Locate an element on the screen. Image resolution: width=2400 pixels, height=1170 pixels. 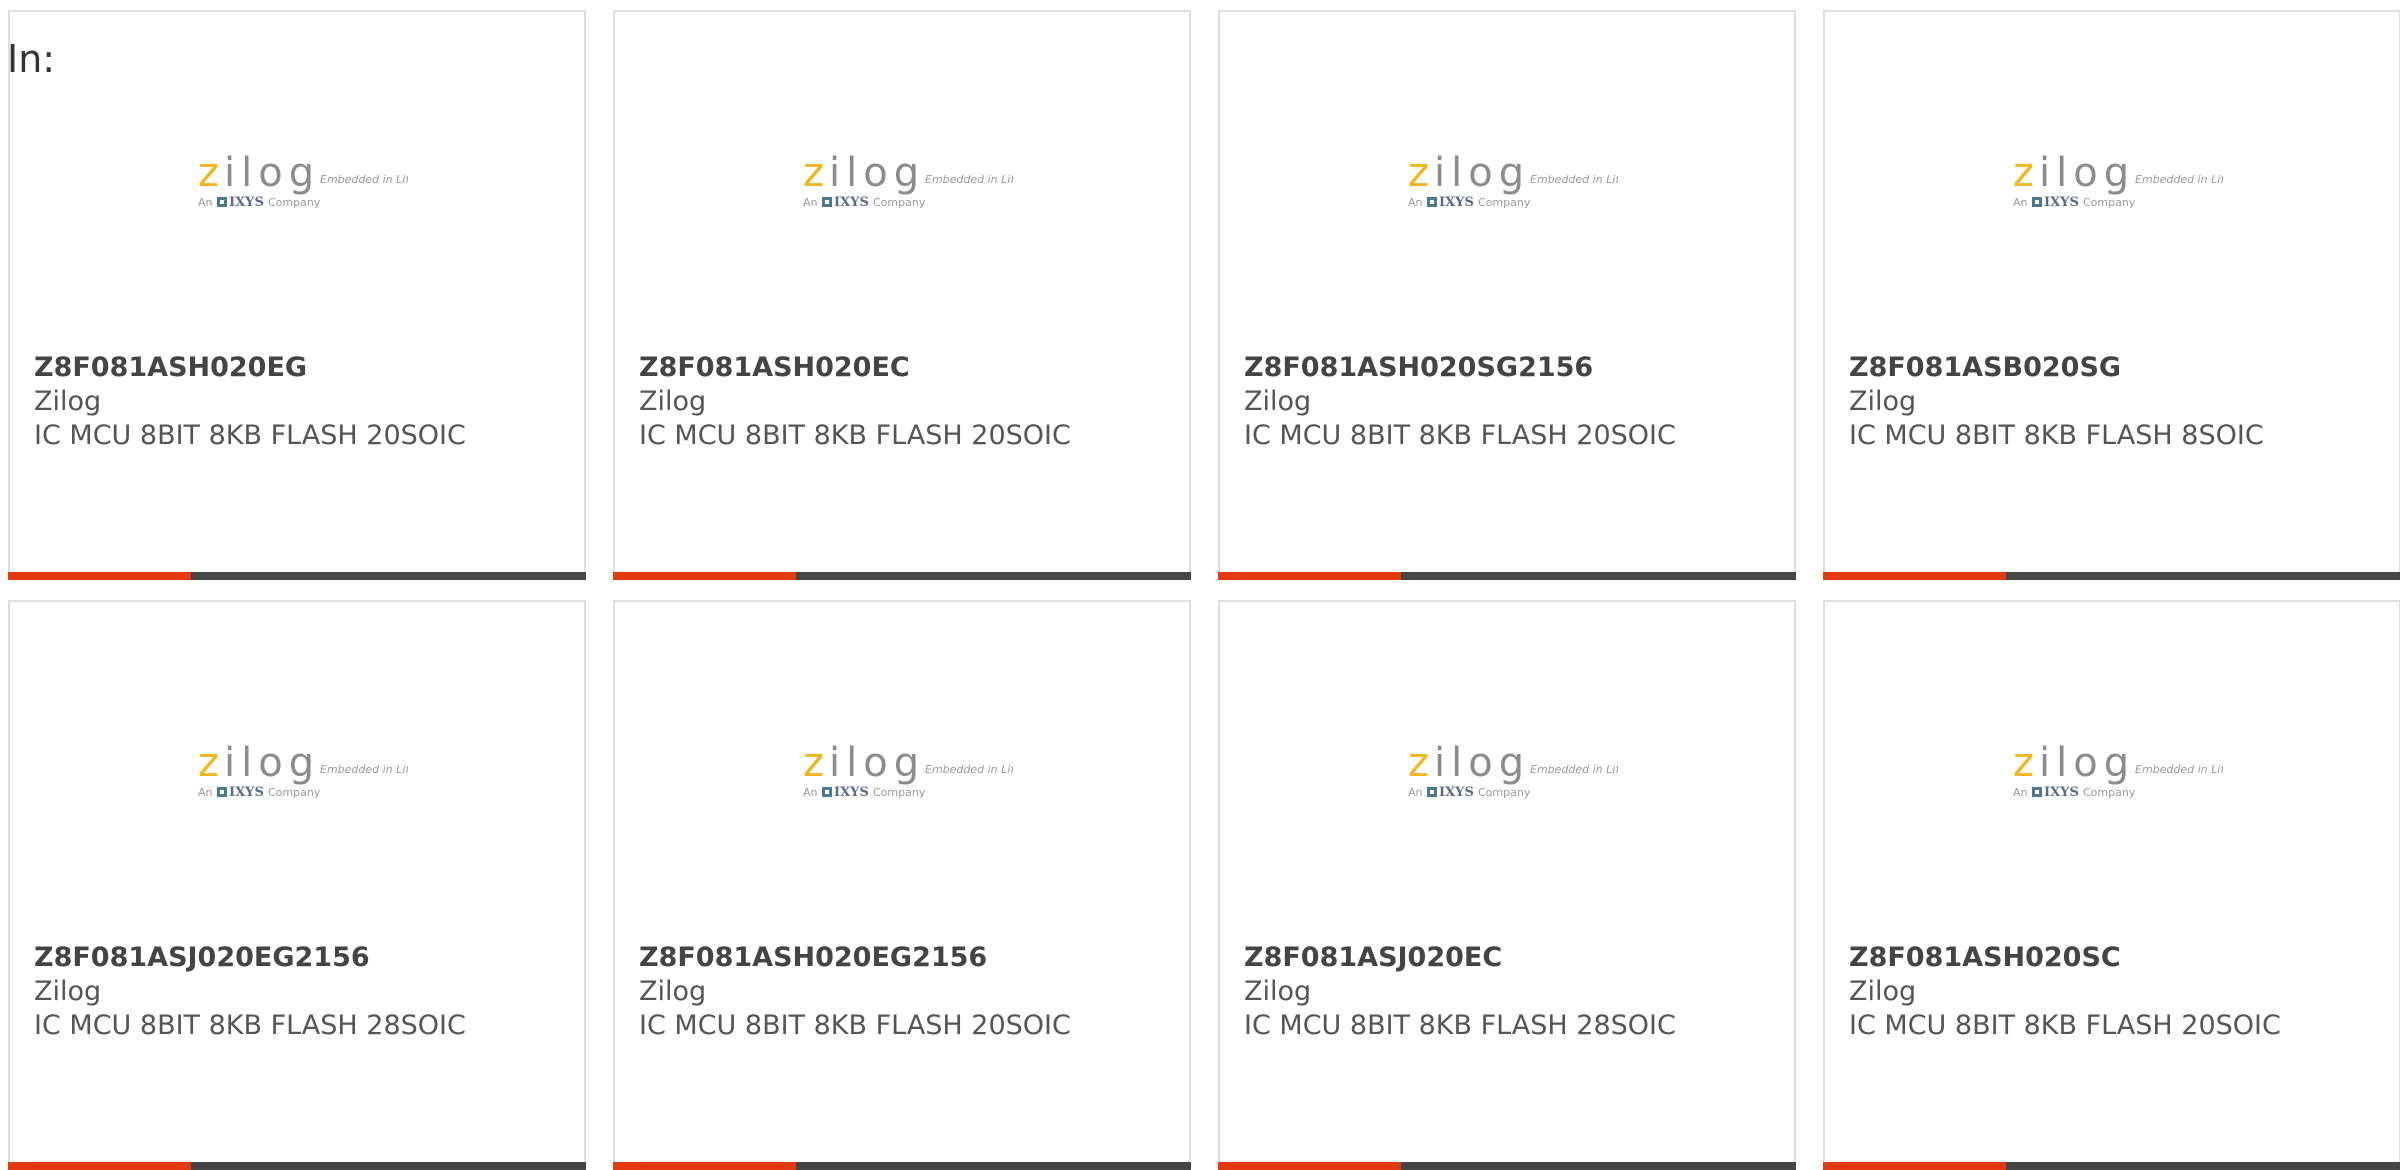
part-number: Z8F081ASH020EG is located at coordinates (170, 367).